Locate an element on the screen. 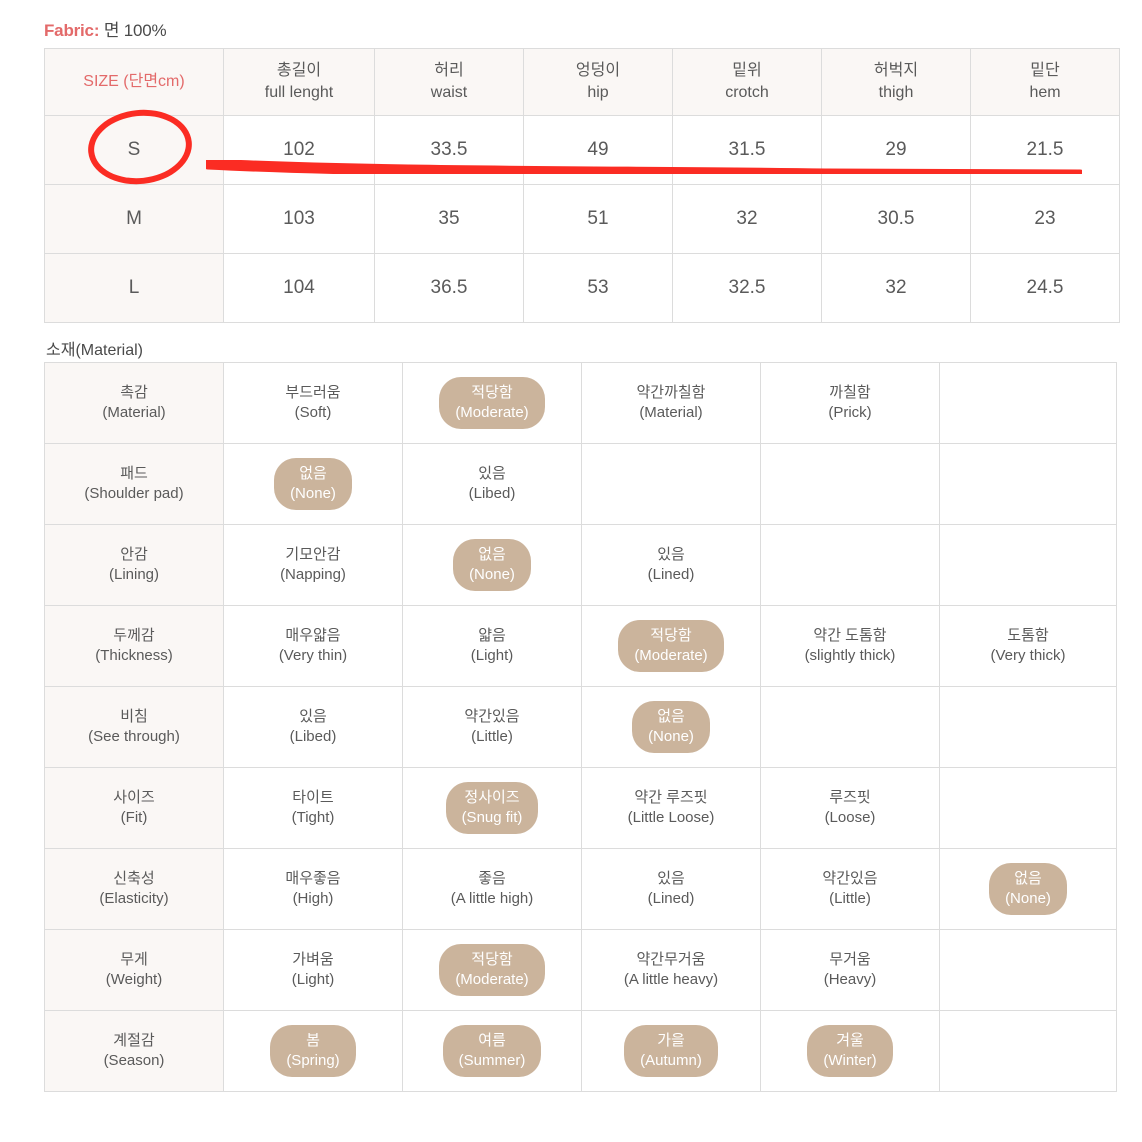 Image resolution: width=1142 pixels, height=1142 pixels. material-option-cell: 약간무거움 (A little heavy) is located at coordinates (671, 970).